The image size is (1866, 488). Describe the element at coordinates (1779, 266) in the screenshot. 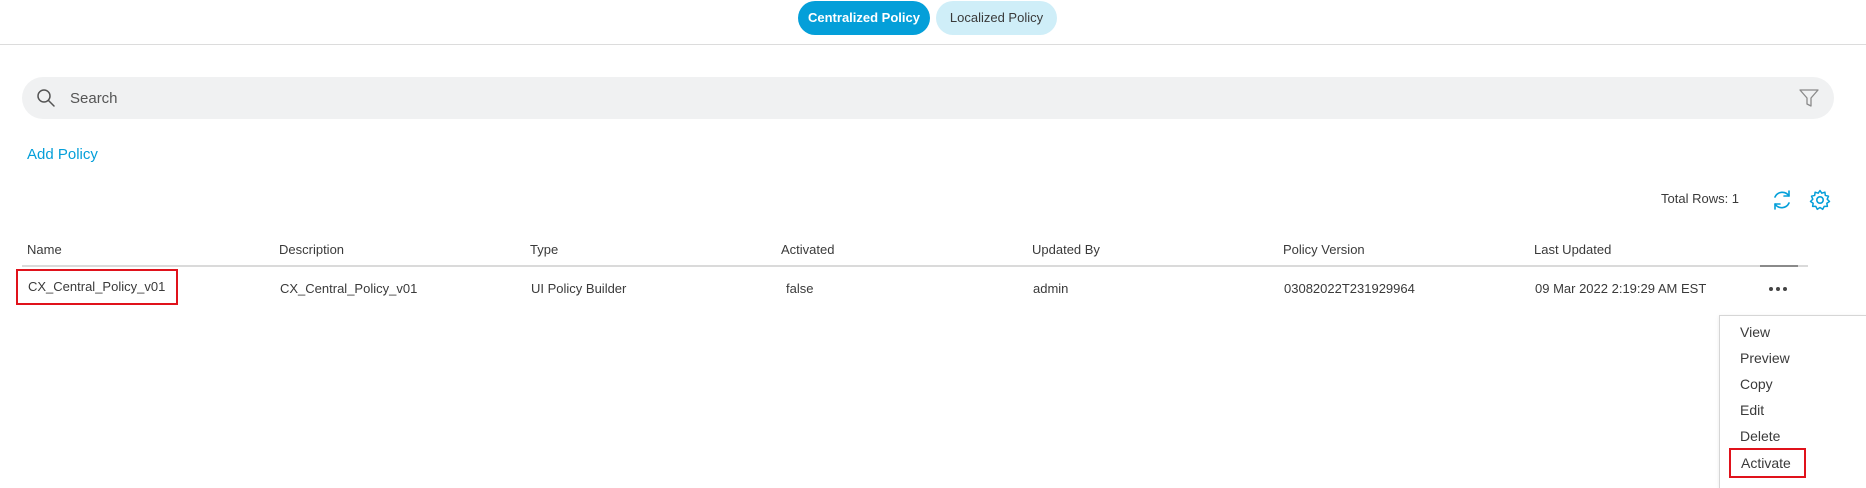

I see `table-header-divider-accent` at that location.